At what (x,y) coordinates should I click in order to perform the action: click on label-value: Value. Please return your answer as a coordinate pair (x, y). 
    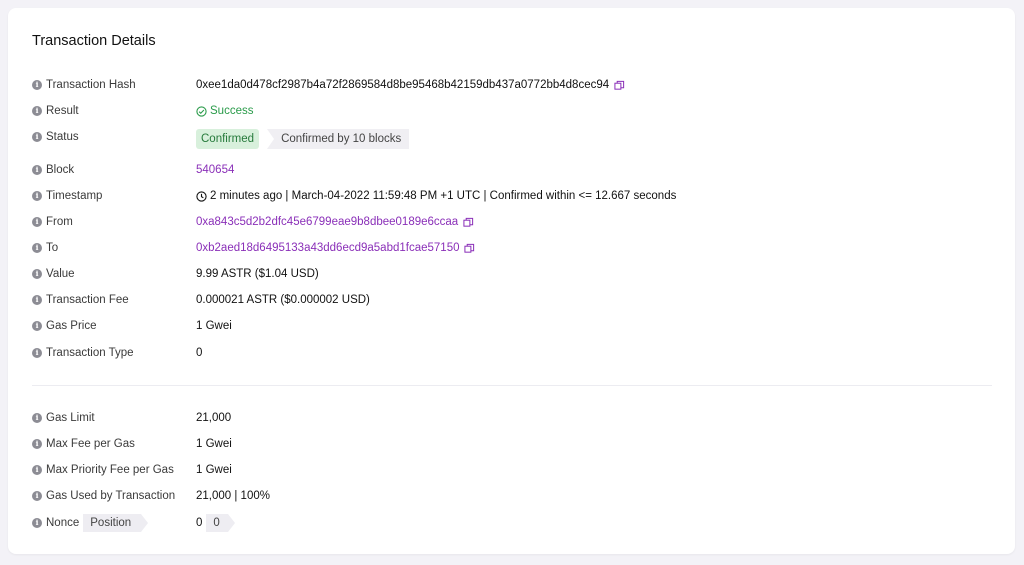
    Looking at the image, I should click on (60, 274).